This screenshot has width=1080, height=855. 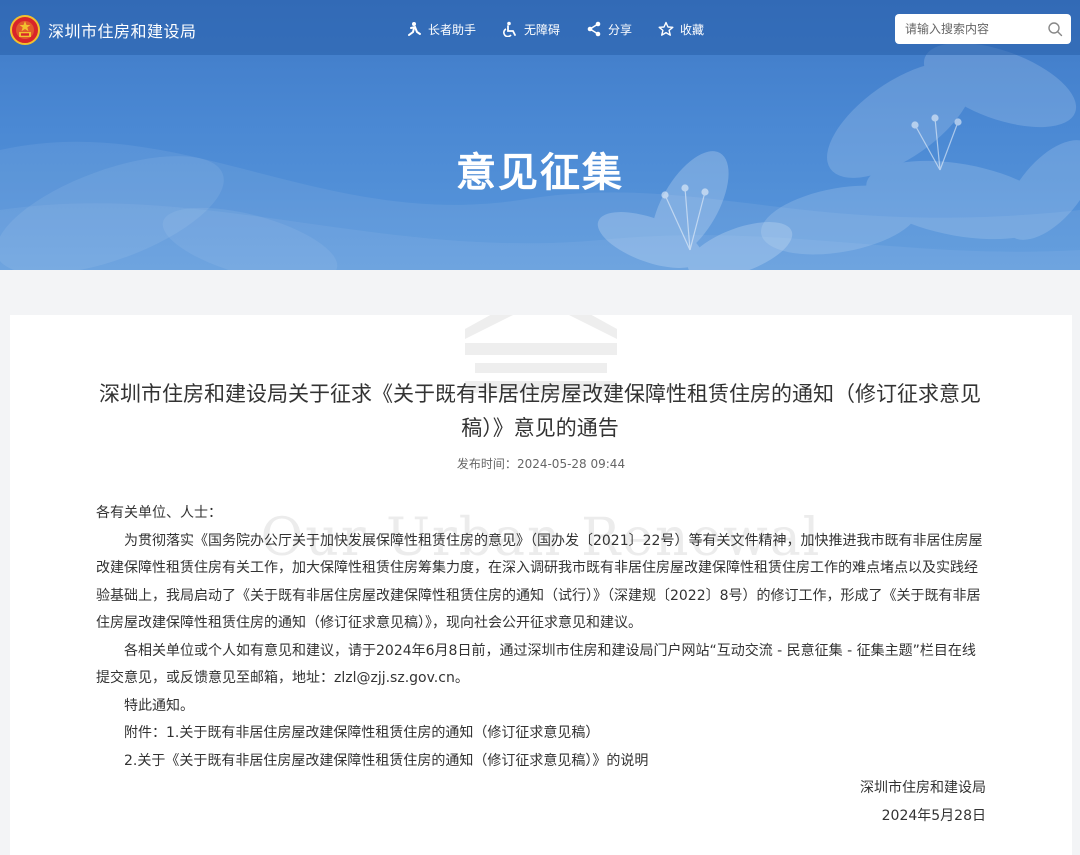 I want to click on signature: 深圳市住房和建设局, so click(x=541, y=789).